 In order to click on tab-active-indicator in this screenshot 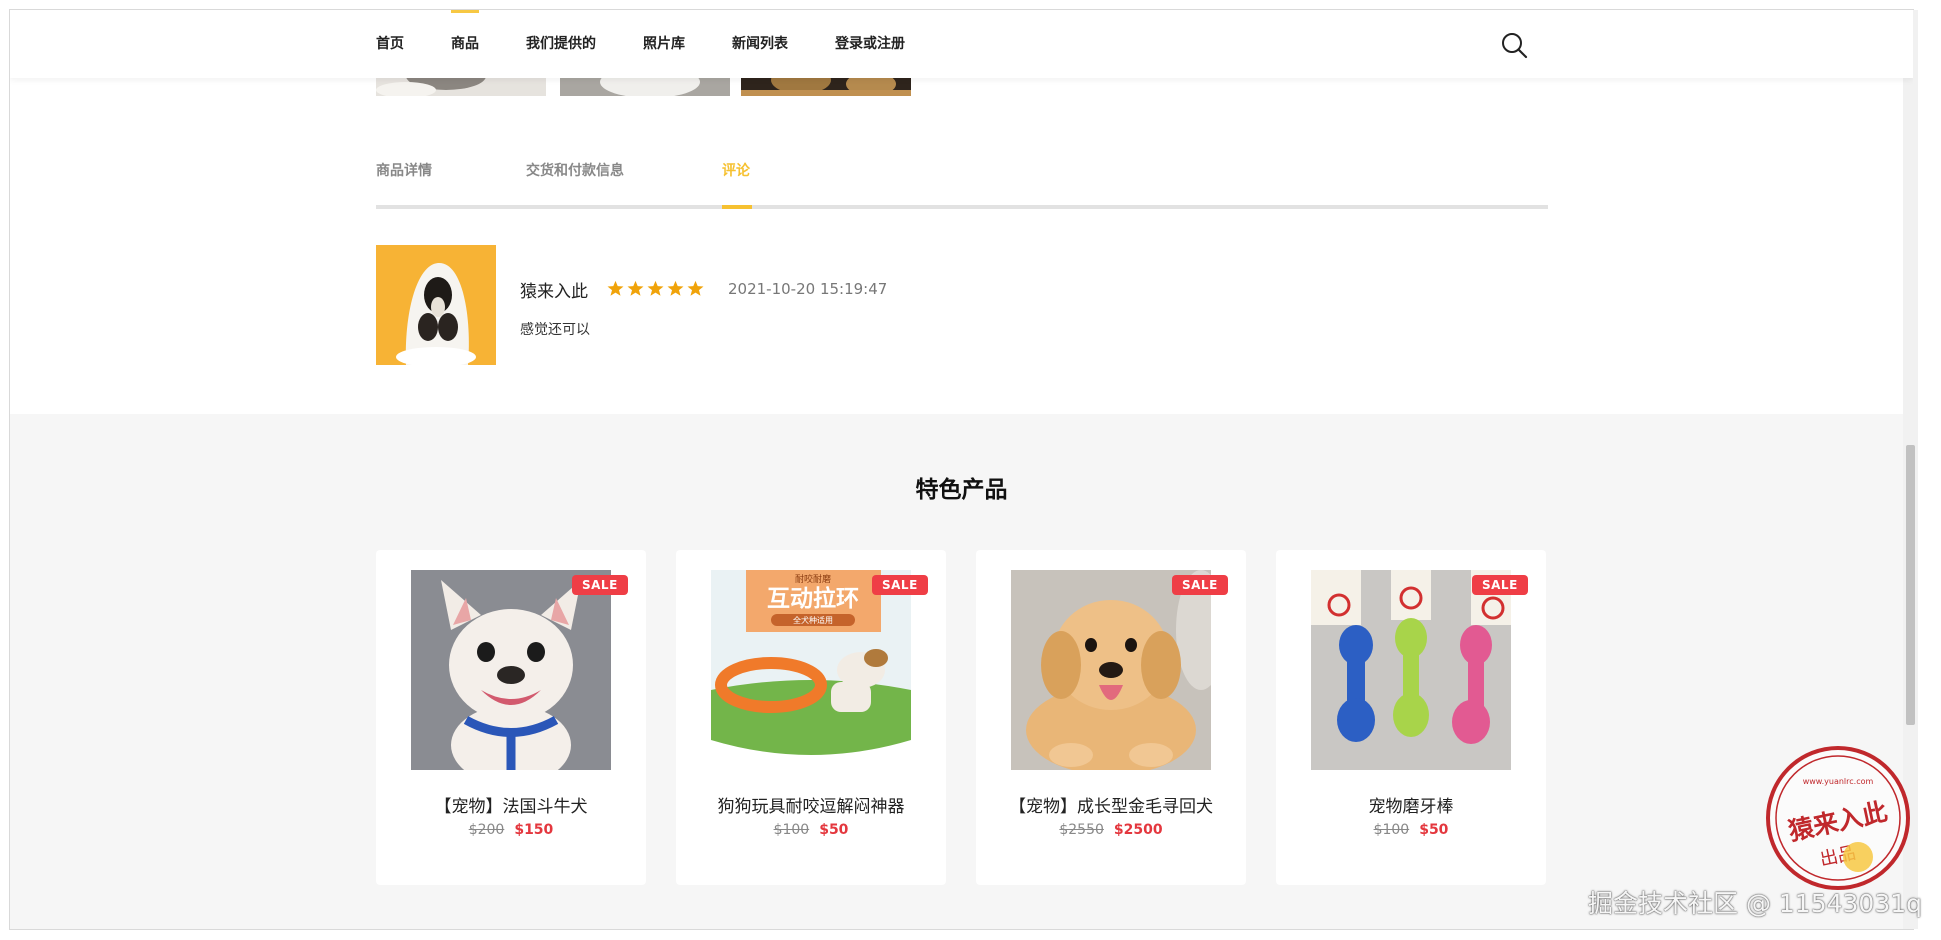, I will do `click(737, 207)`.